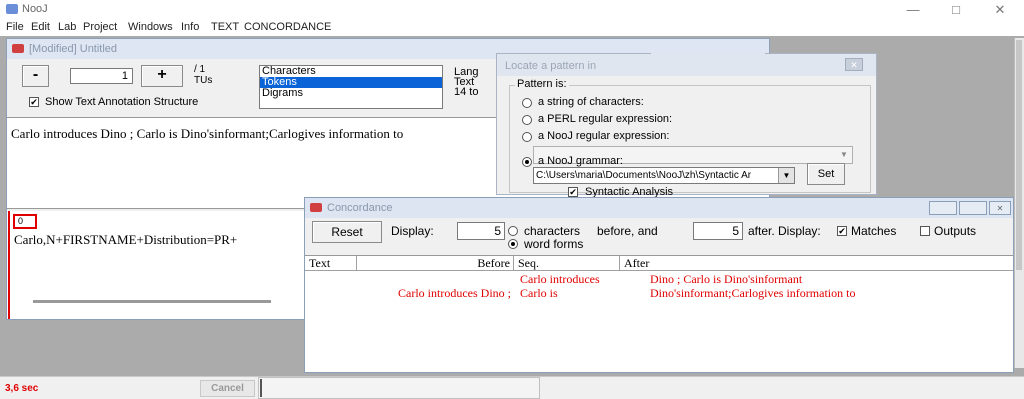 This screenshot has width=1024, height=399. I want to click on matches-checkbox: ✔, so click(842, 231).